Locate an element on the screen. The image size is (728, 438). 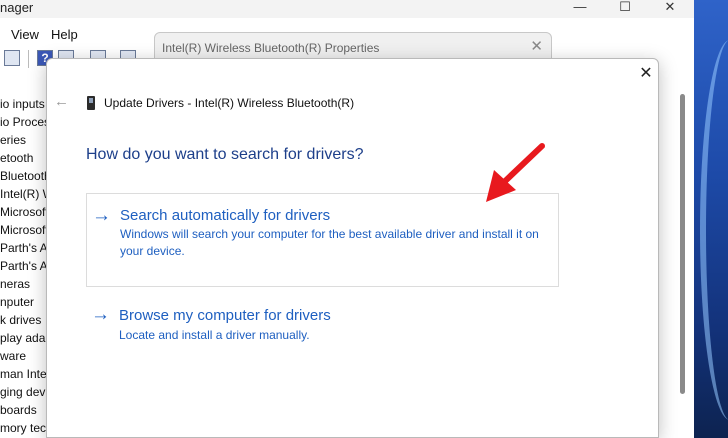
tree-item: Bluetooth is located at coordinates (25, 176).